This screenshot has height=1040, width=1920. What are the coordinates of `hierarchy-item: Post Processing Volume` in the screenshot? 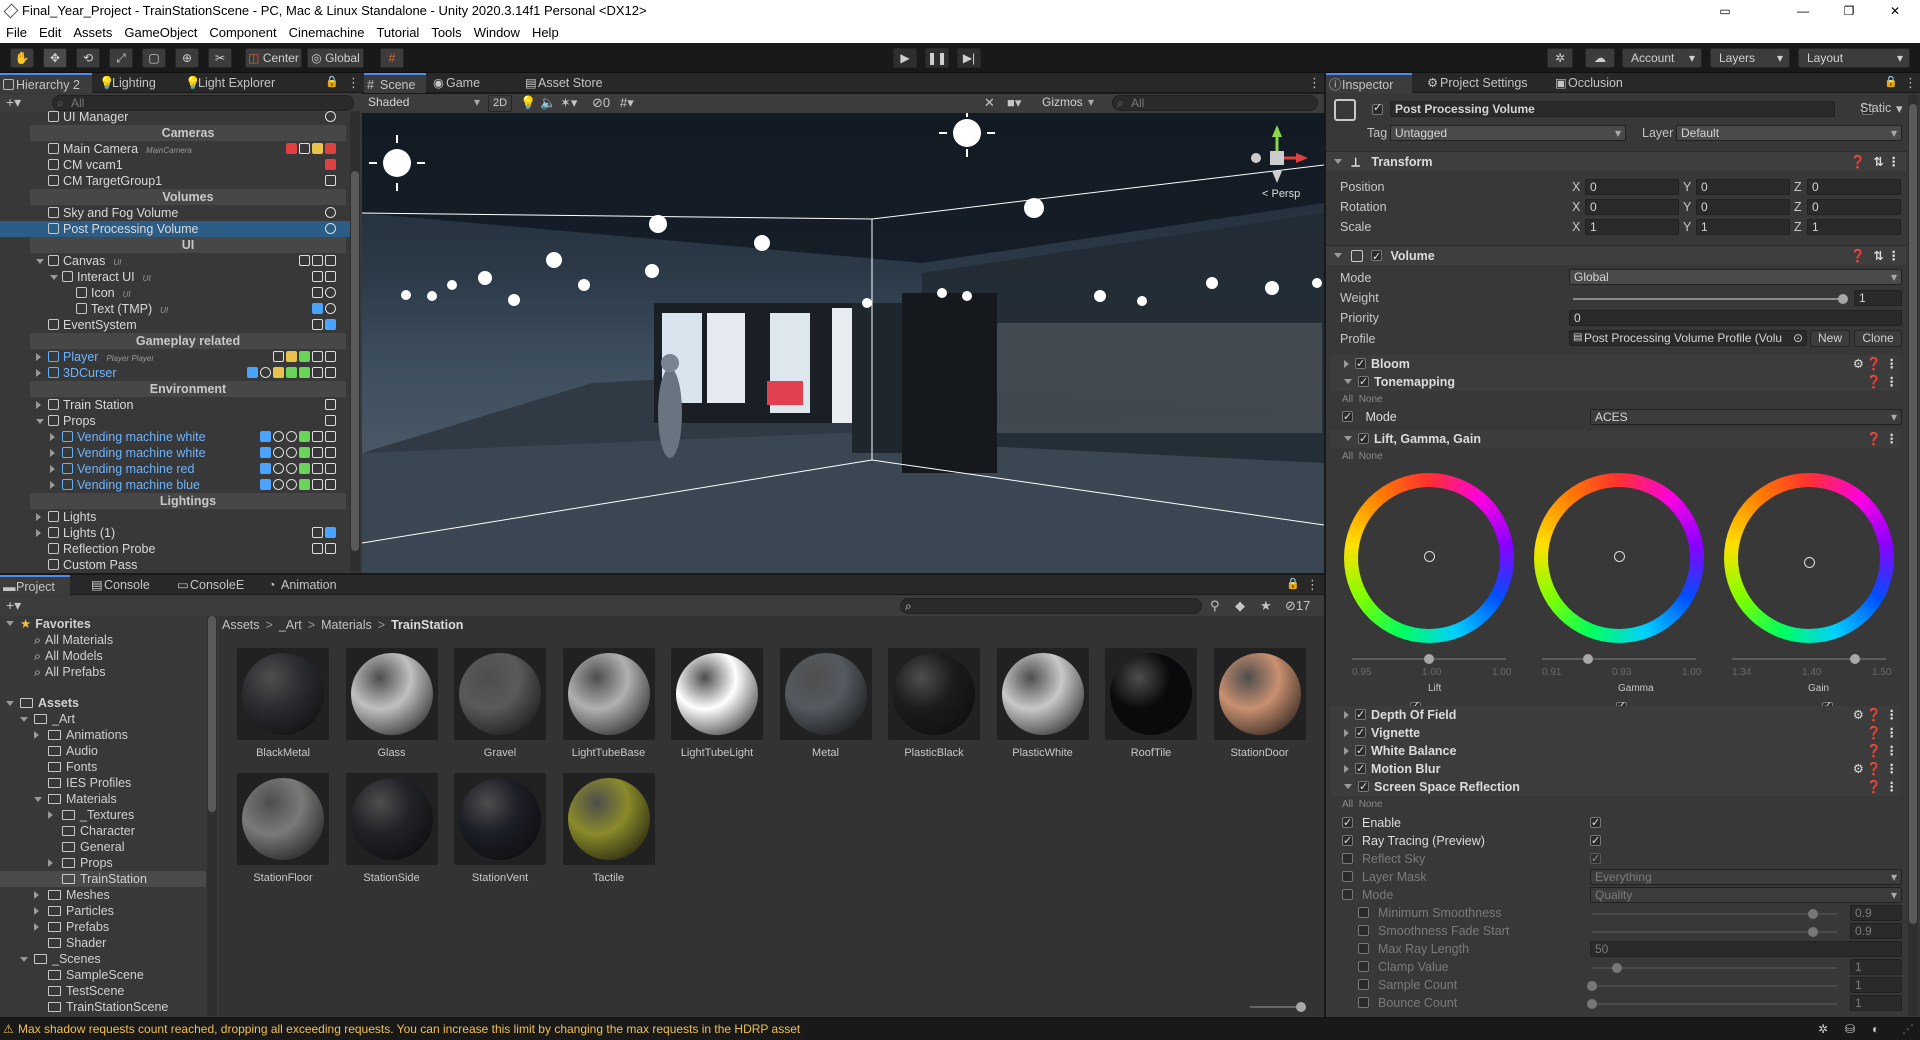 It's located at (175, 229).